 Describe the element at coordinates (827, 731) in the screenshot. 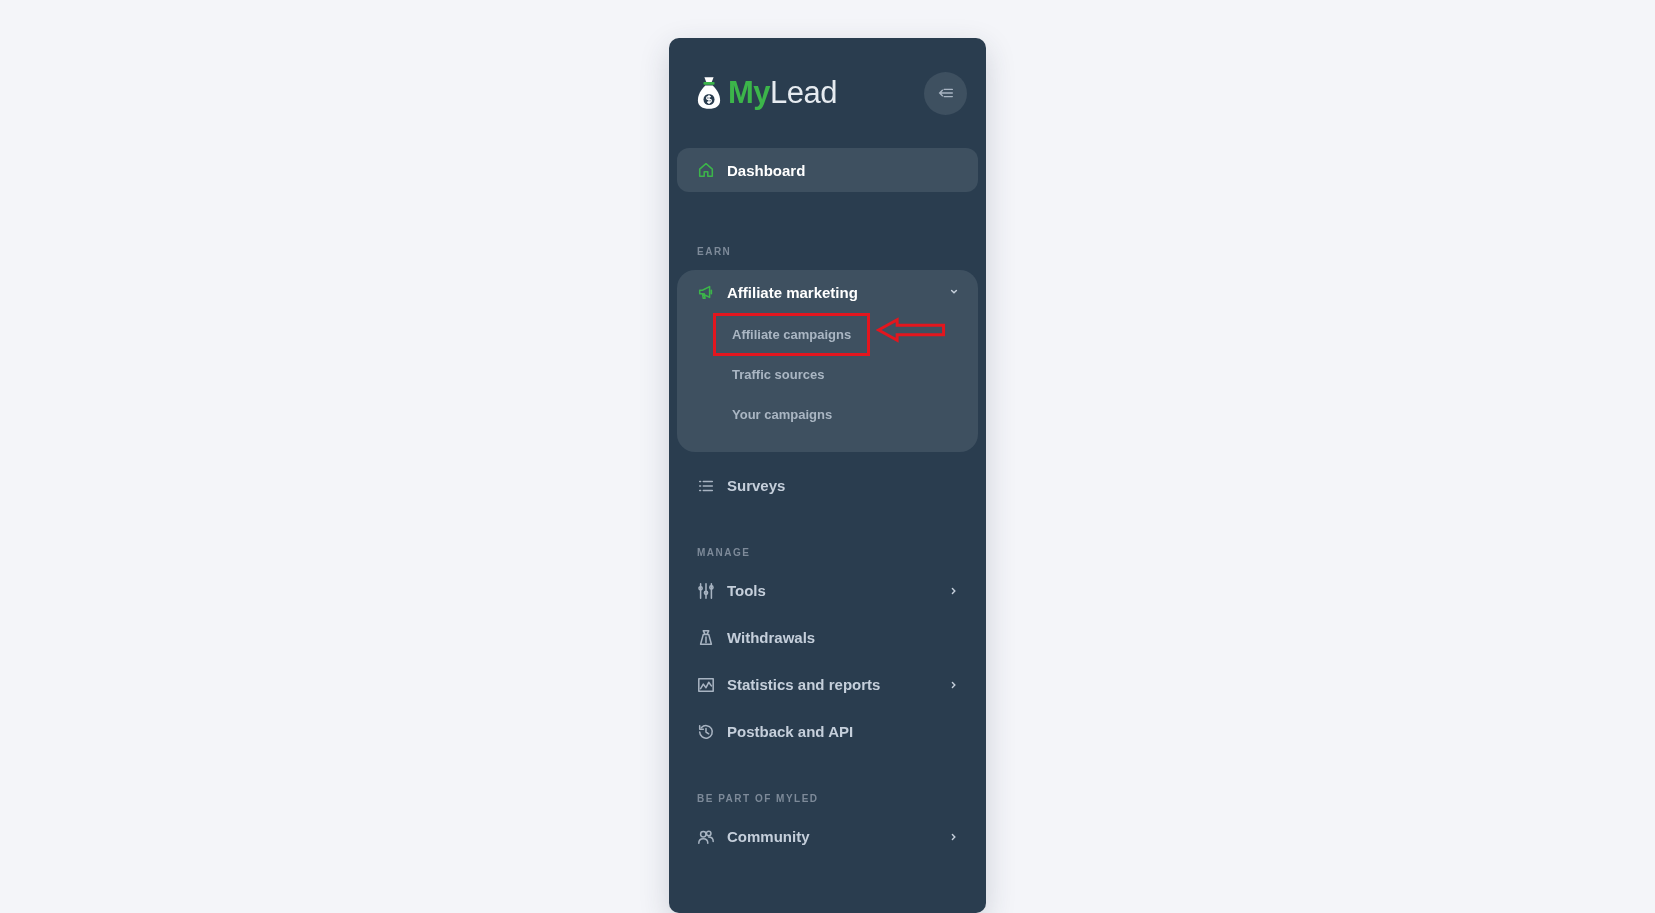

I see `nav-item: Postback and API` at that location.